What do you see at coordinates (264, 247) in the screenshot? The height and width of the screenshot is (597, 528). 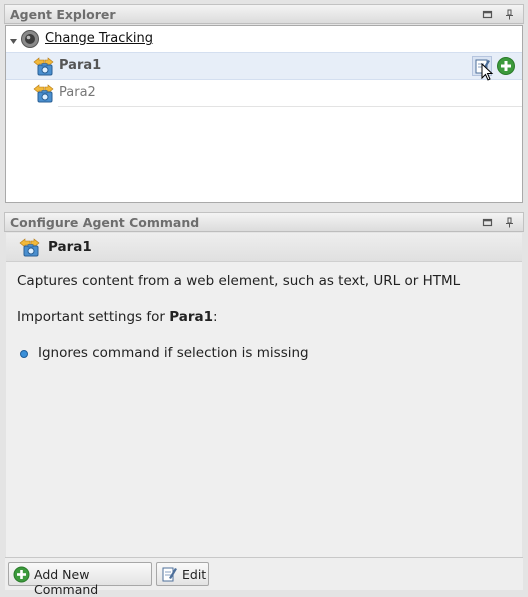 I see `command-title-bar: Para1` at bounding box center [264, 247].